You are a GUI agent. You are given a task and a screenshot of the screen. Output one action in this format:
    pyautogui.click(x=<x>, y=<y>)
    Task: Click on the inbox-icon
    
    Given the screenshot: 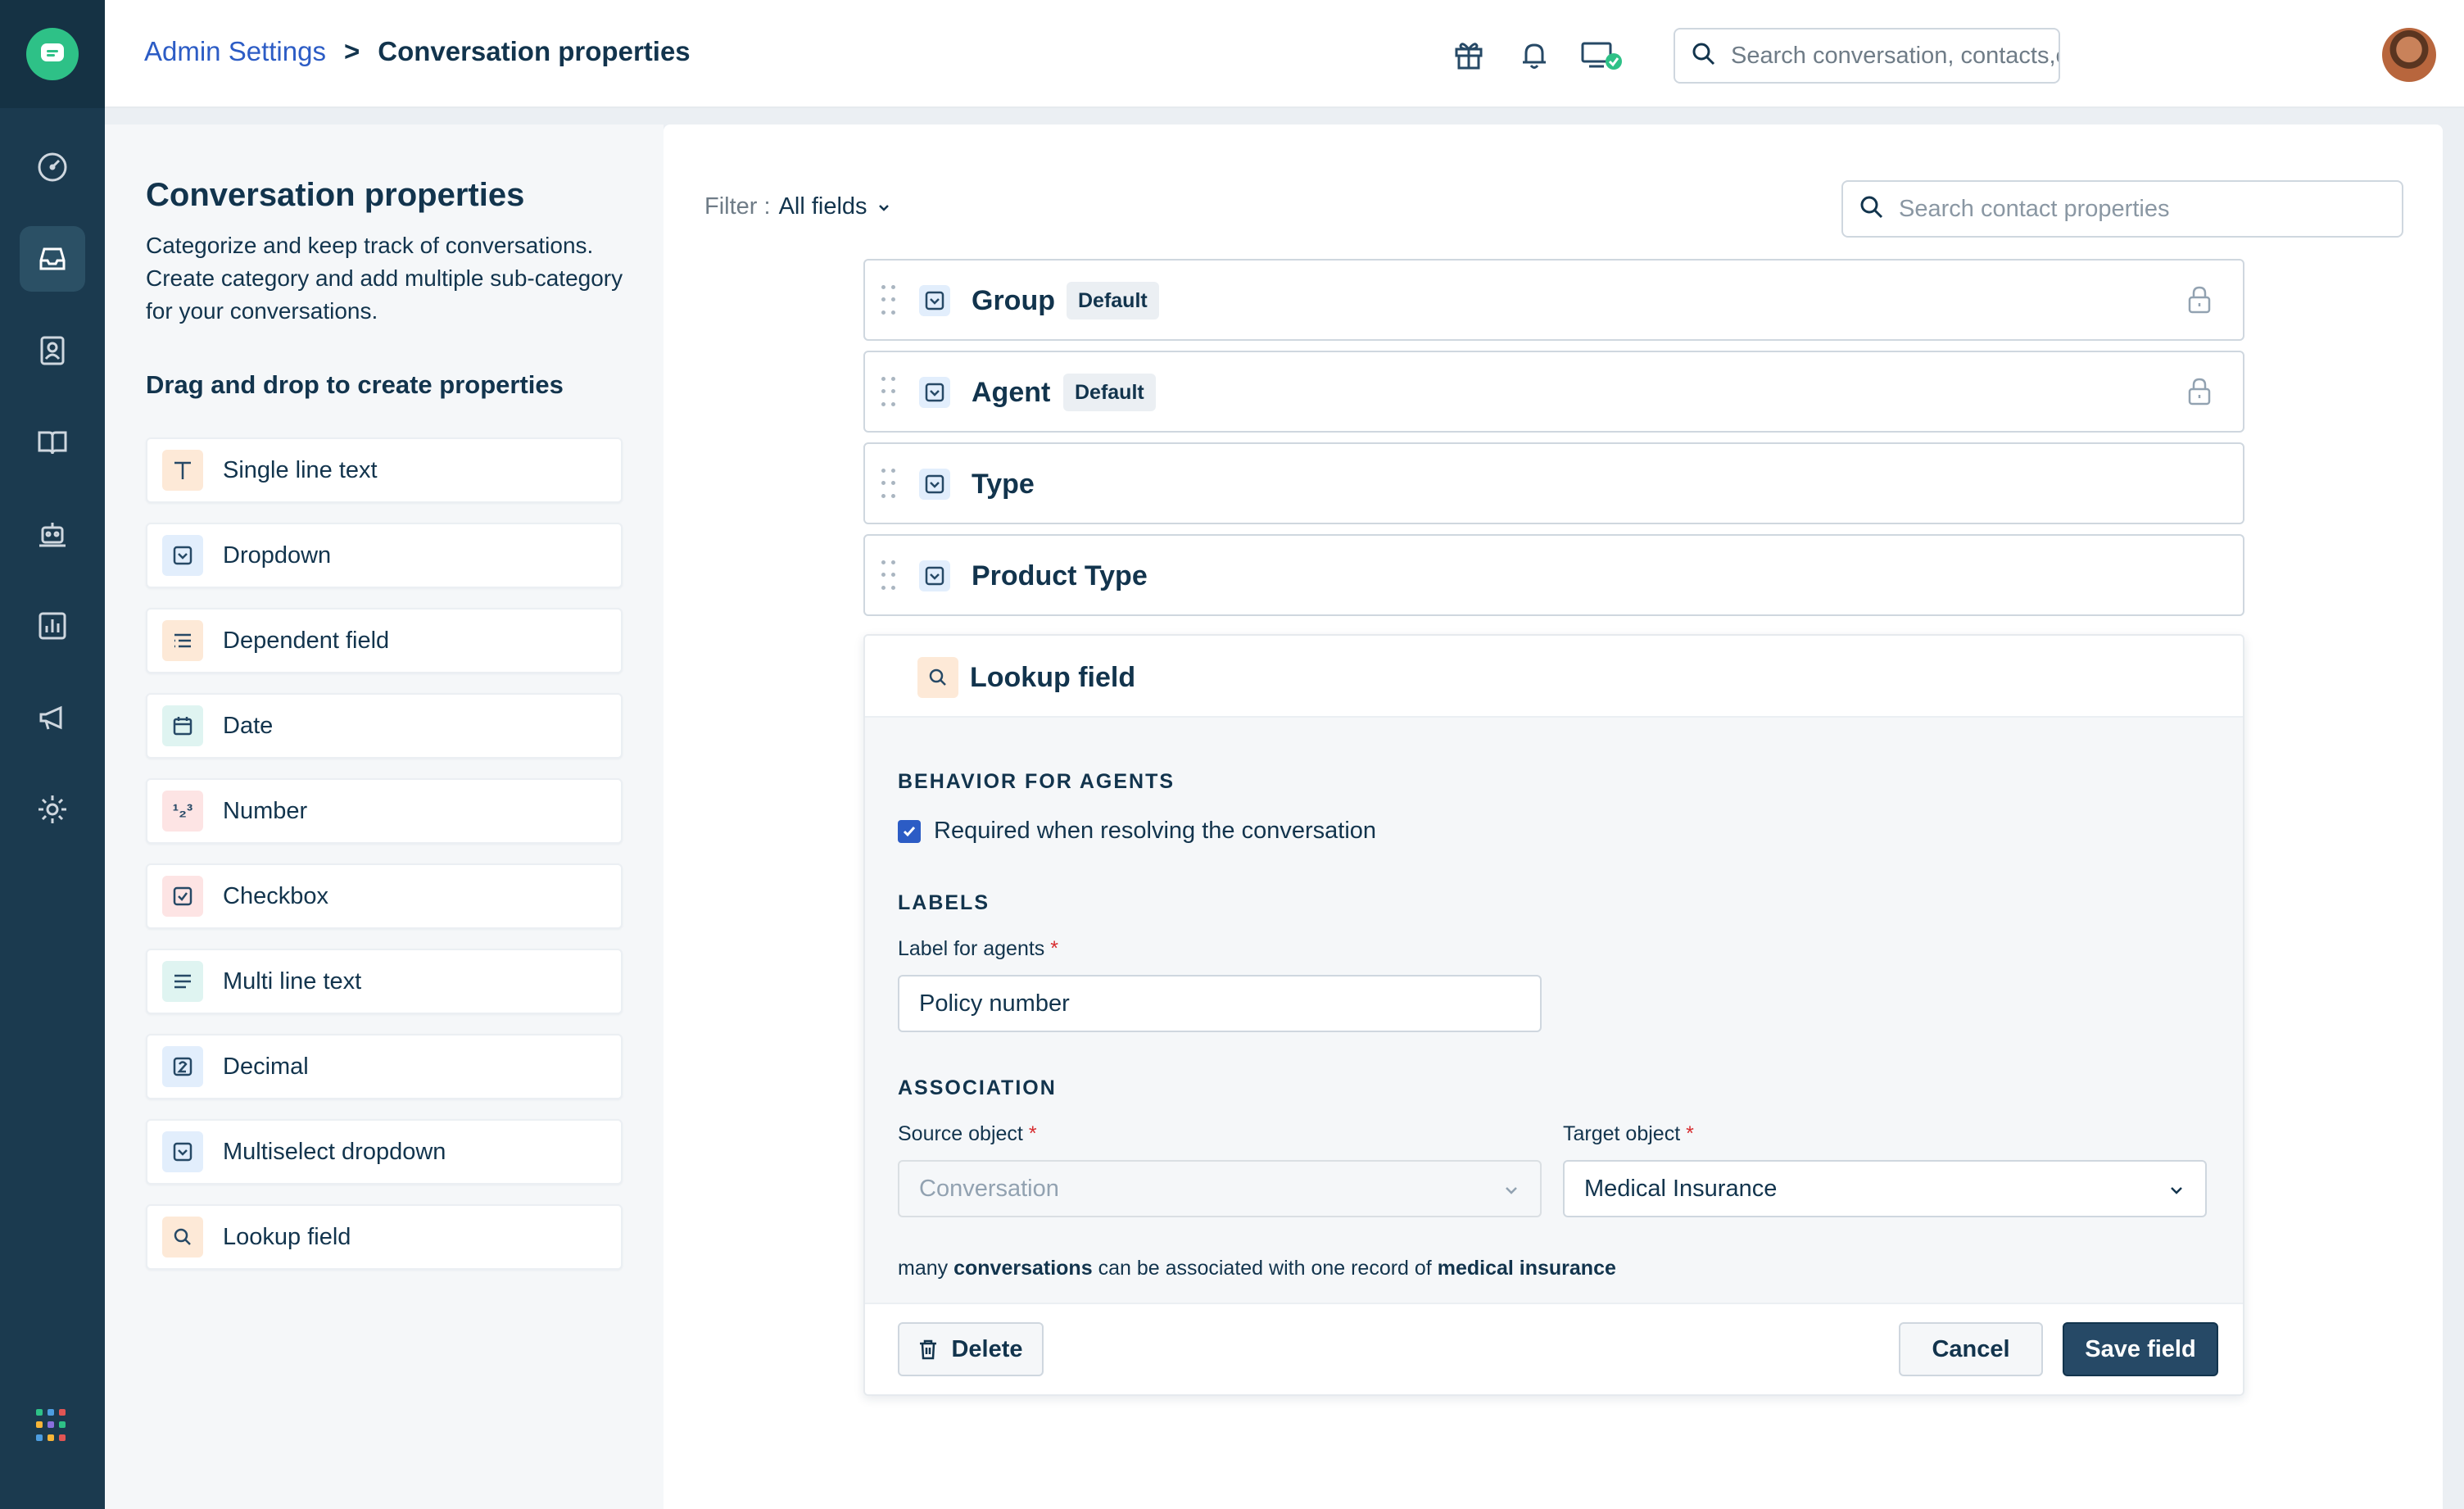 What is the action you would take?
    pyautogui.click(x=52, y=259)
    